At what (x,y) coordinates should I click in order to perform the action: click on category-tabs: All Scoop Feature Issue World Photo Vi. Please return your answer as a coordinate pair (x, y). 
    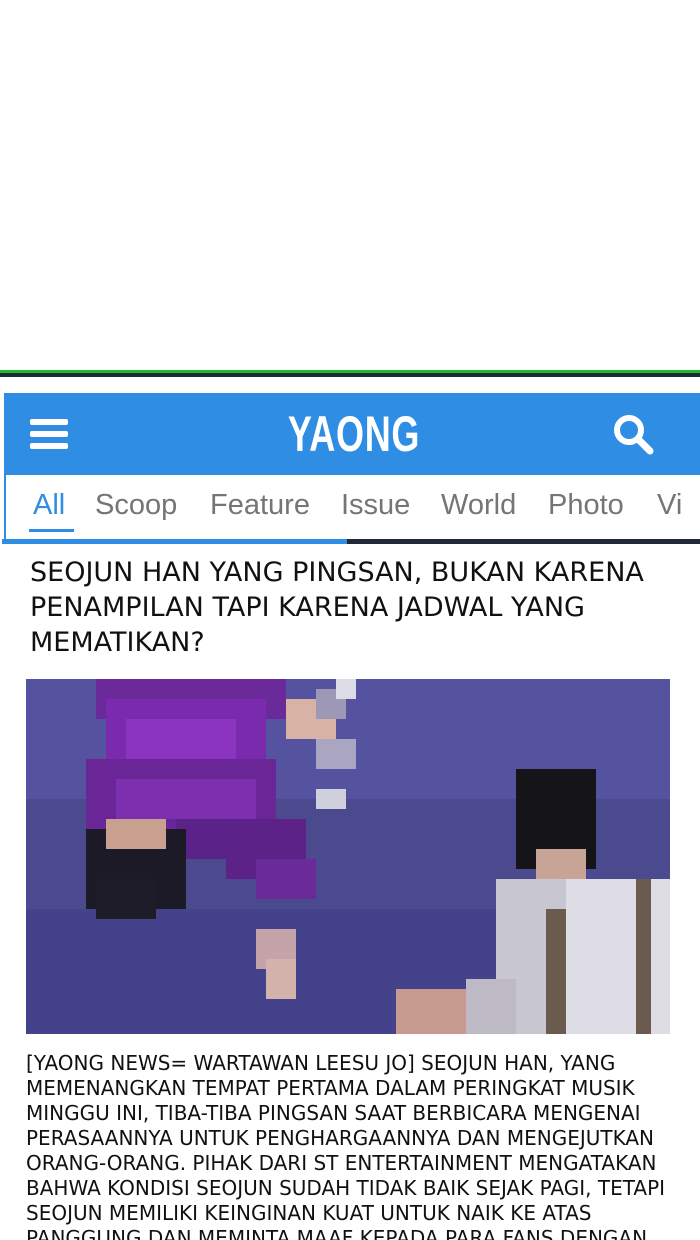
    Looking at the image, I should click on (352, 508).